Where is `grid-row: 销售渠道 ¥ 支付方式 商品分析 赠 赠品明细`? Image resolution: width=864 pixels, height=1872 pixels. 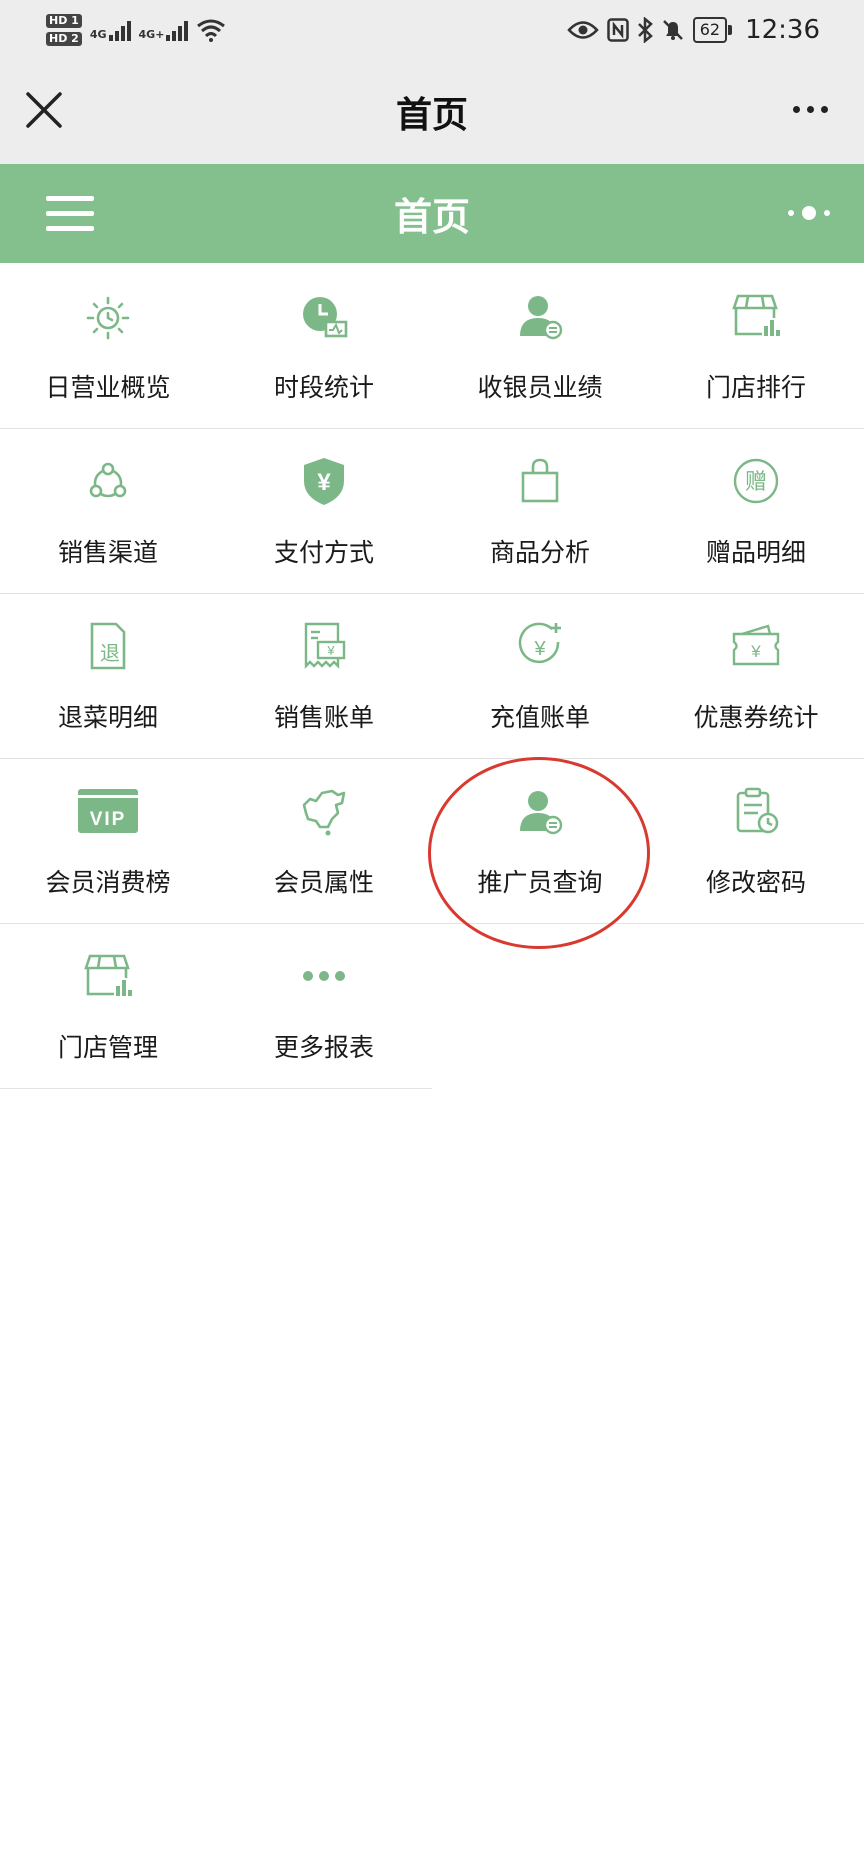
grid-row: 销售渠道 ¥ 支付方式 商品分析 赠 赠品明细 is located at coordinates (432, 511).